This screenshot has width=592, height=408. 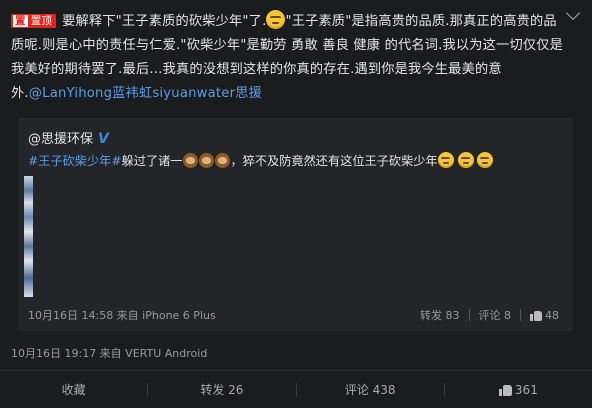 I want to click on quoted-text: #王子砍柴少年#躲过了诸一 ，猝不及防竟然还有这位王子砍柴少年, so click(x=298, y=161).